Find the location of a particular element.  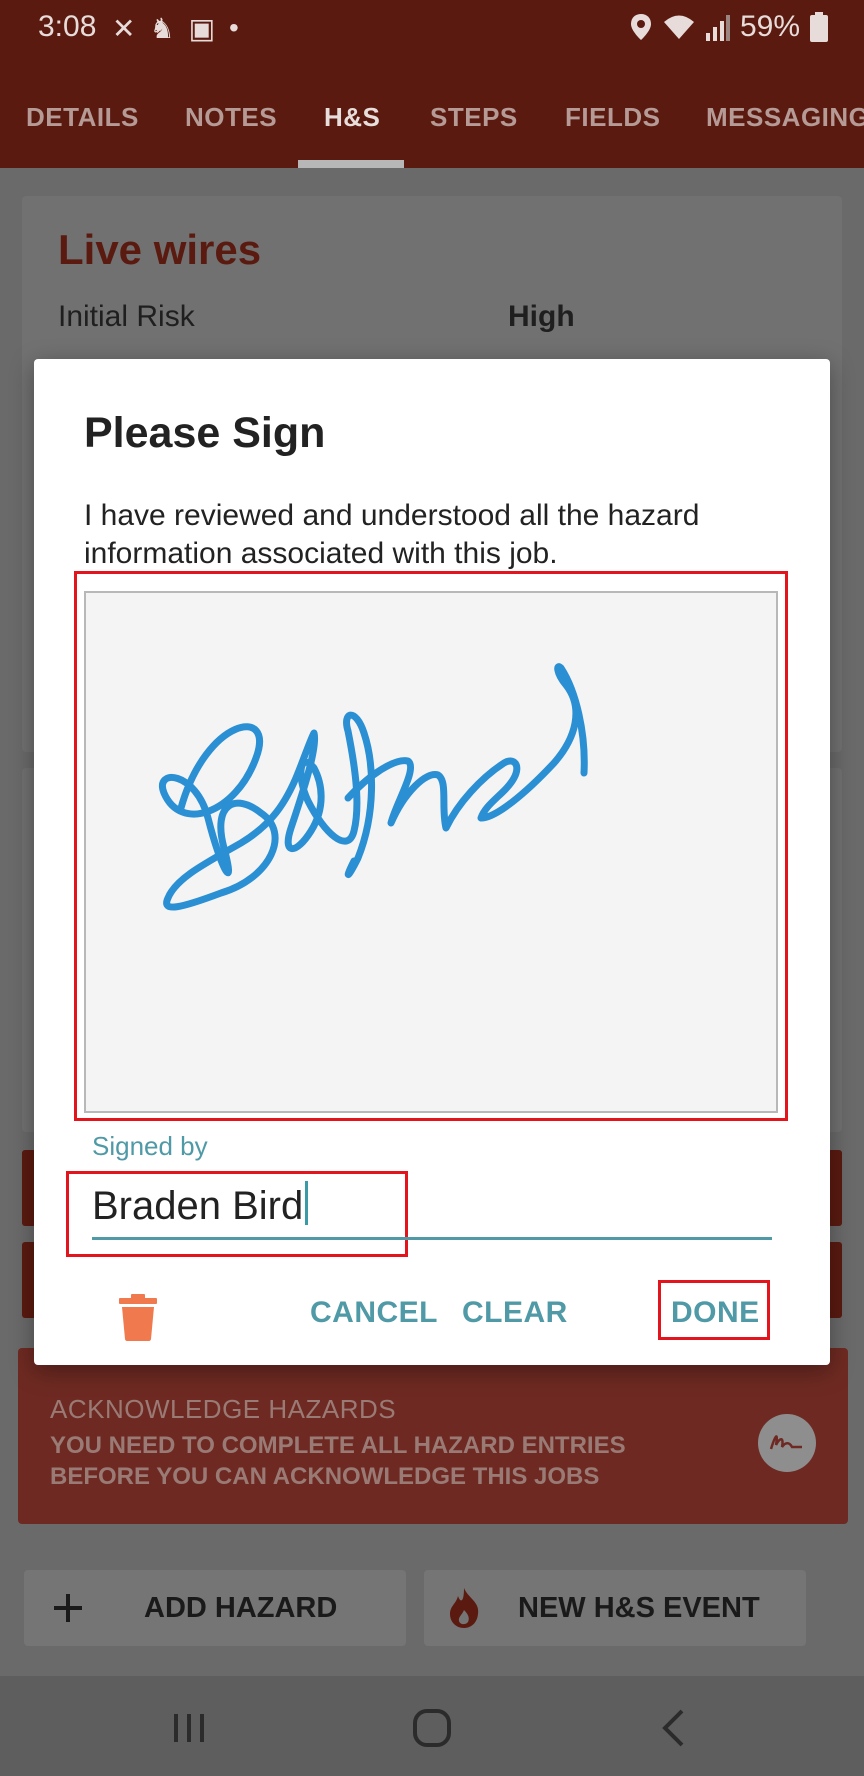

add-hazard-button: ADD HAZARD is located at coordinates (215, 1608).